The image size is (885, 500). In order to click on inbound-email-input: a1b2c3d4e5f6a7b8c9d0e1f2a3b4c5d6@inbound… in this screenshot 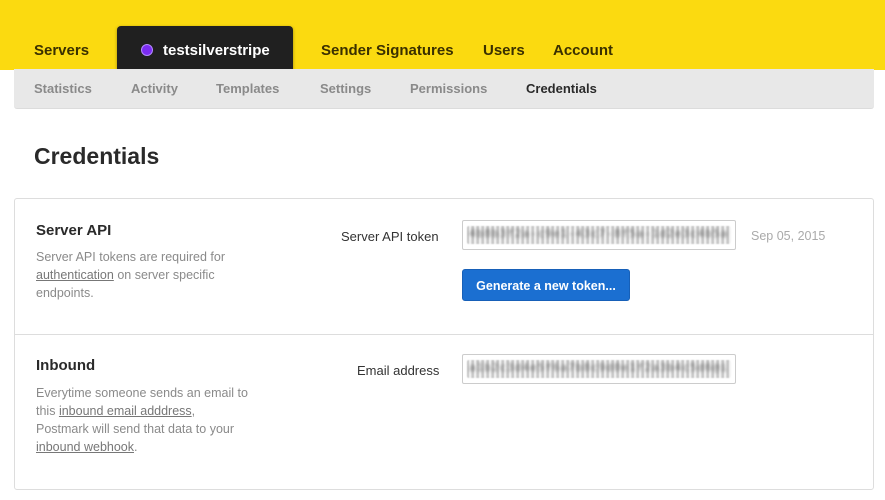, I will do `click(599, 369)`.